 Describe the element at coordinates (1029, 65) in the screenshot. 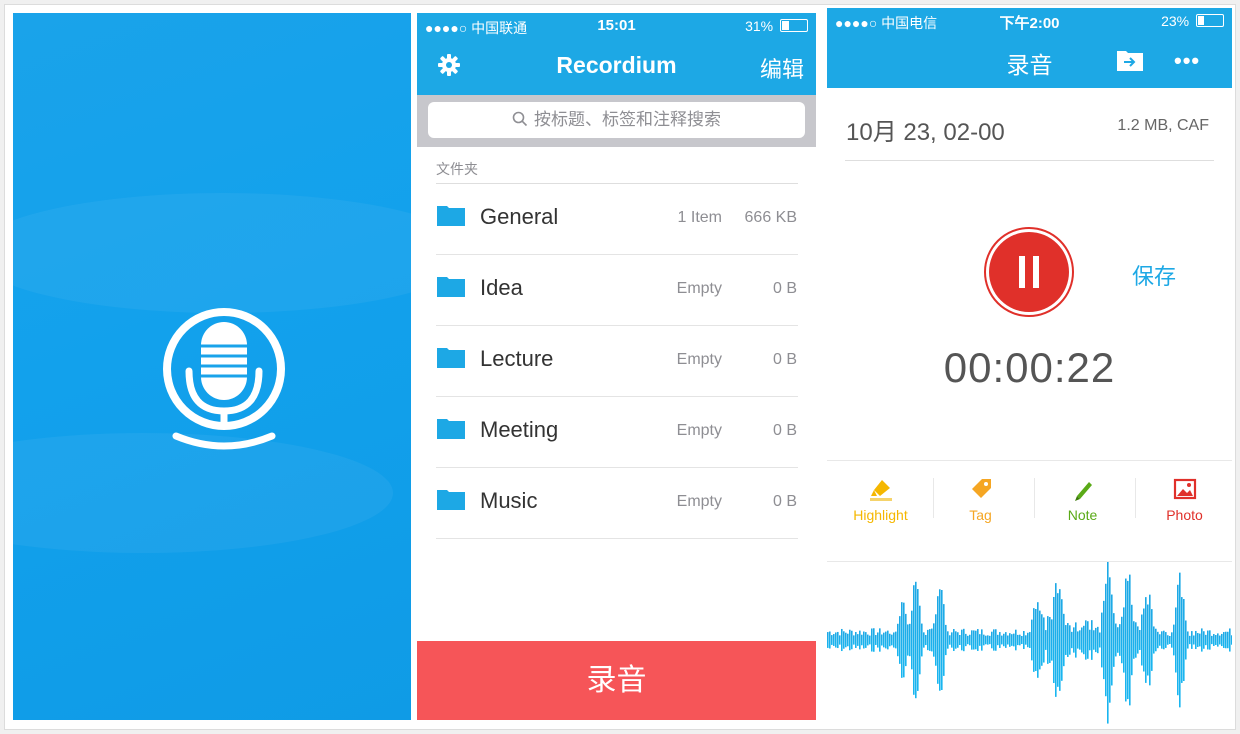

I see `recording-title: 录音` at that location.